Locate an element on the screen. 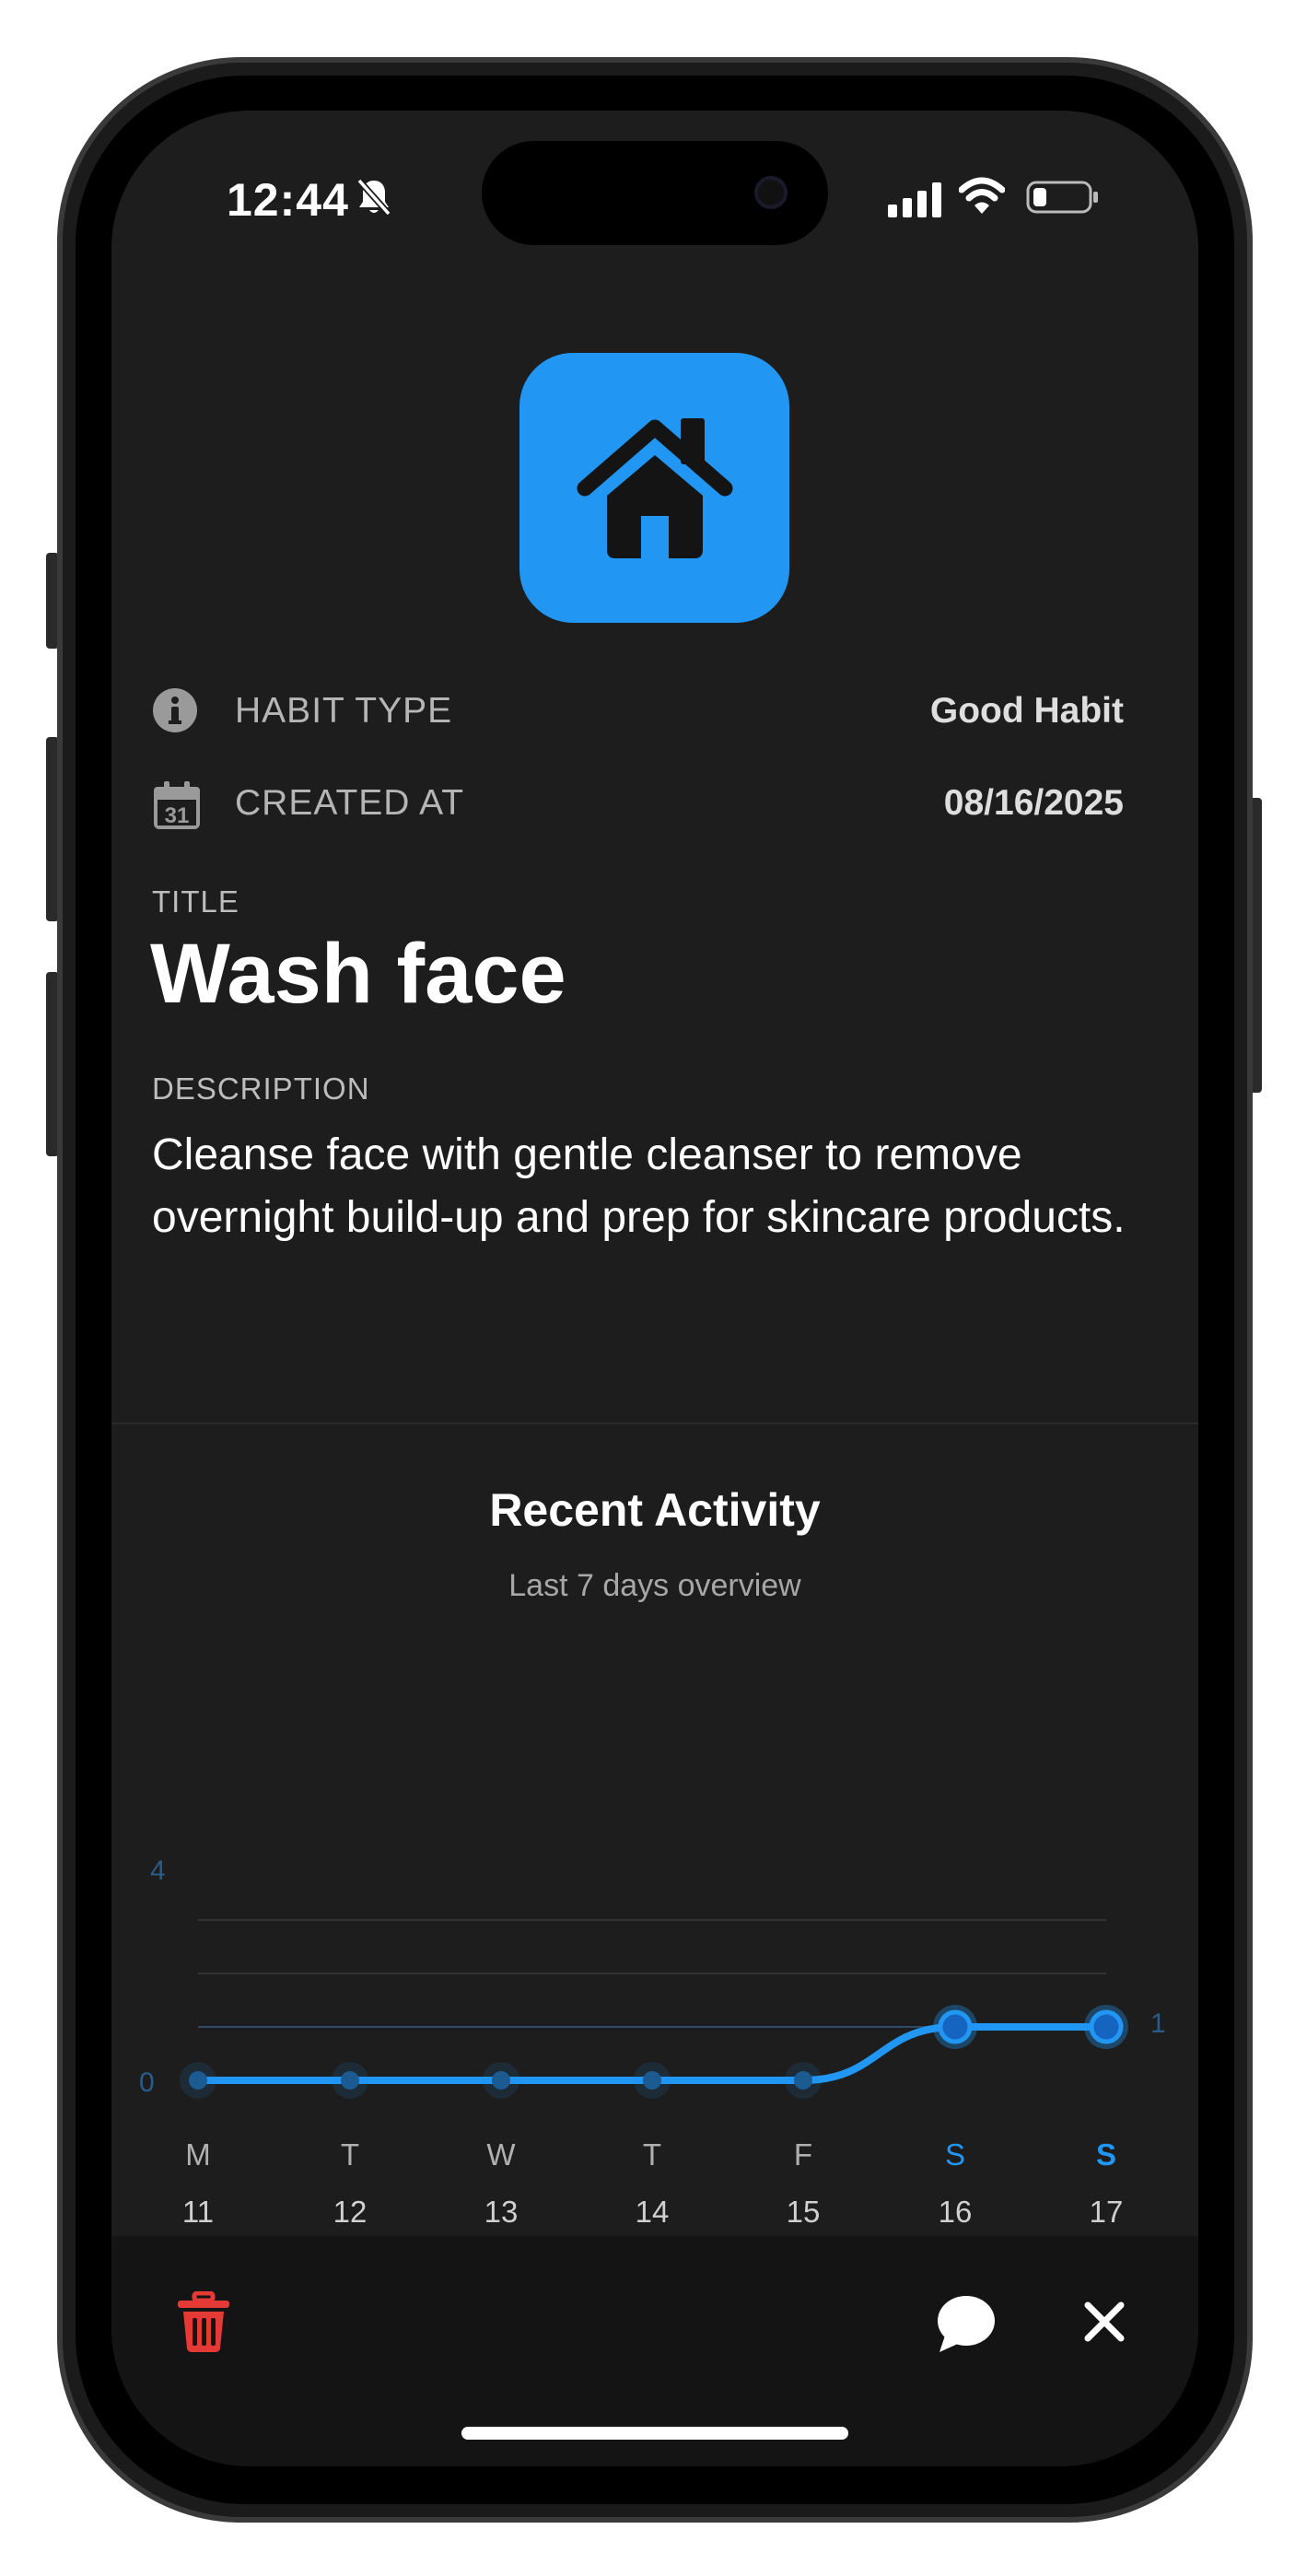 Image resolution: width=1307 pixels, height=2576 pixels. calendar-icon: 31 is located at coordinates (177, 807).